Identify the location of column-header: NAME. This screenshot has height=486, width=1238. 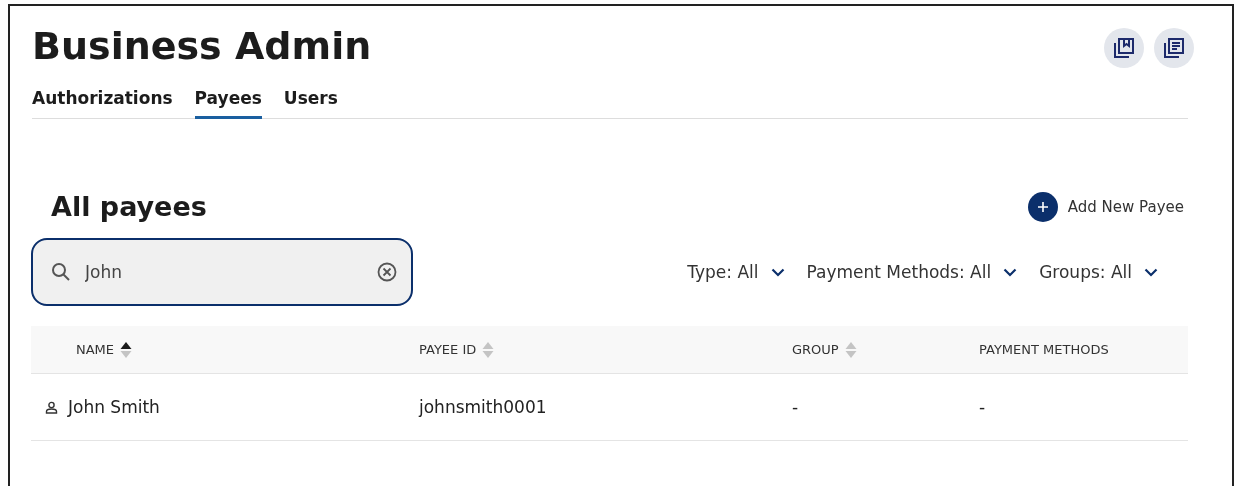
(95, 349).